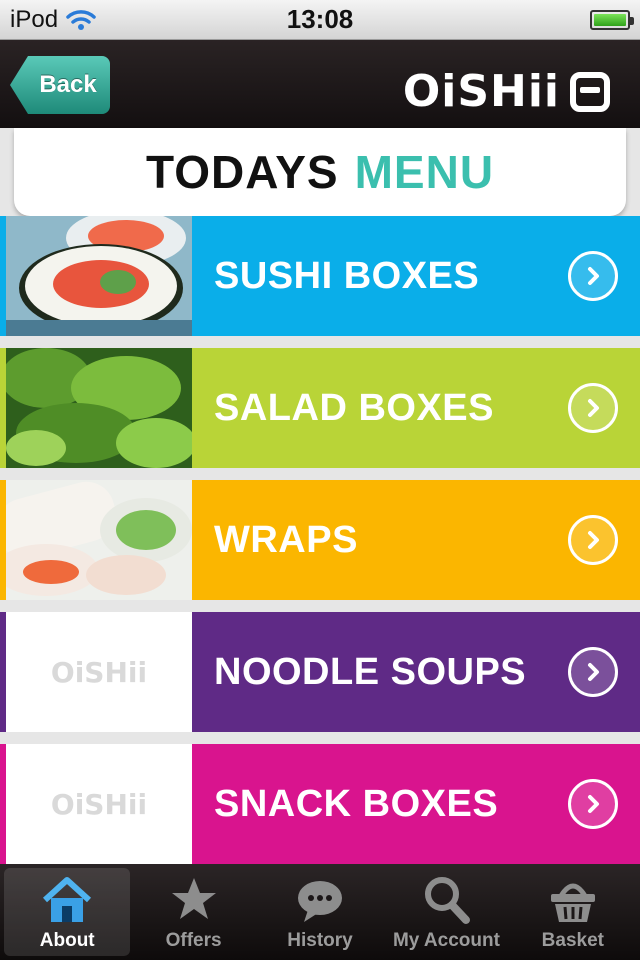 The width and height of the screenshot is (640, 960). What do you see at coordinates (60, 85) in the screenshot?
I see `back-button: Back` at bounding box center [60, 85].